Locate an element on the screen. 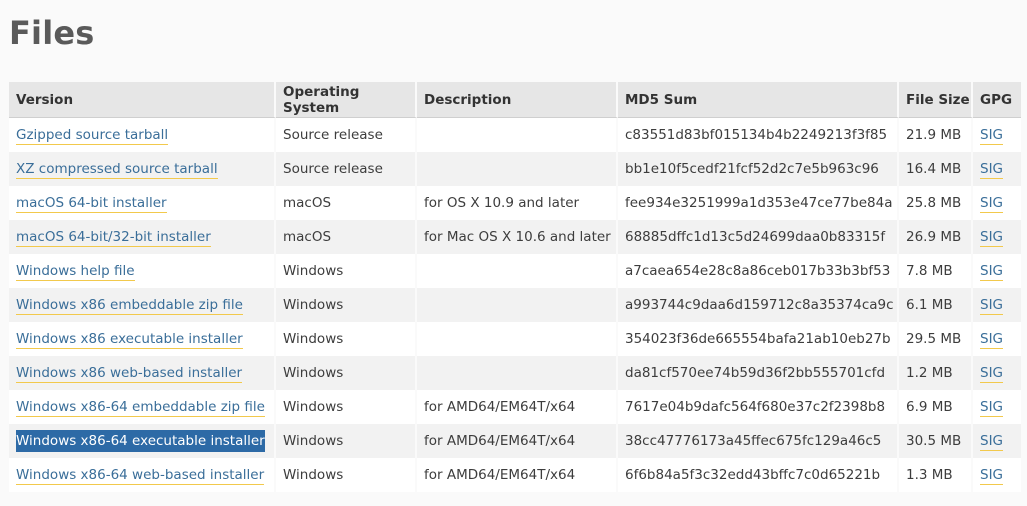  download-link: XZ compressed source tarball is located at coordinates (117, 170).